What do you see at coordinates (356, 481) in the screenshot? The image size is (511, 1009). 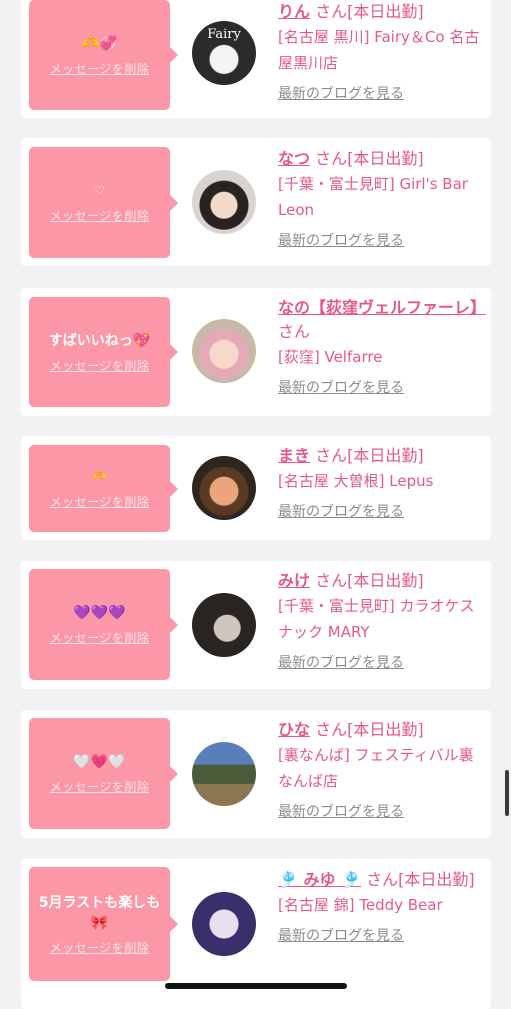 I see `shop-name: [名古屋 大曽根] Lepus` at bounding box center [356, 481].